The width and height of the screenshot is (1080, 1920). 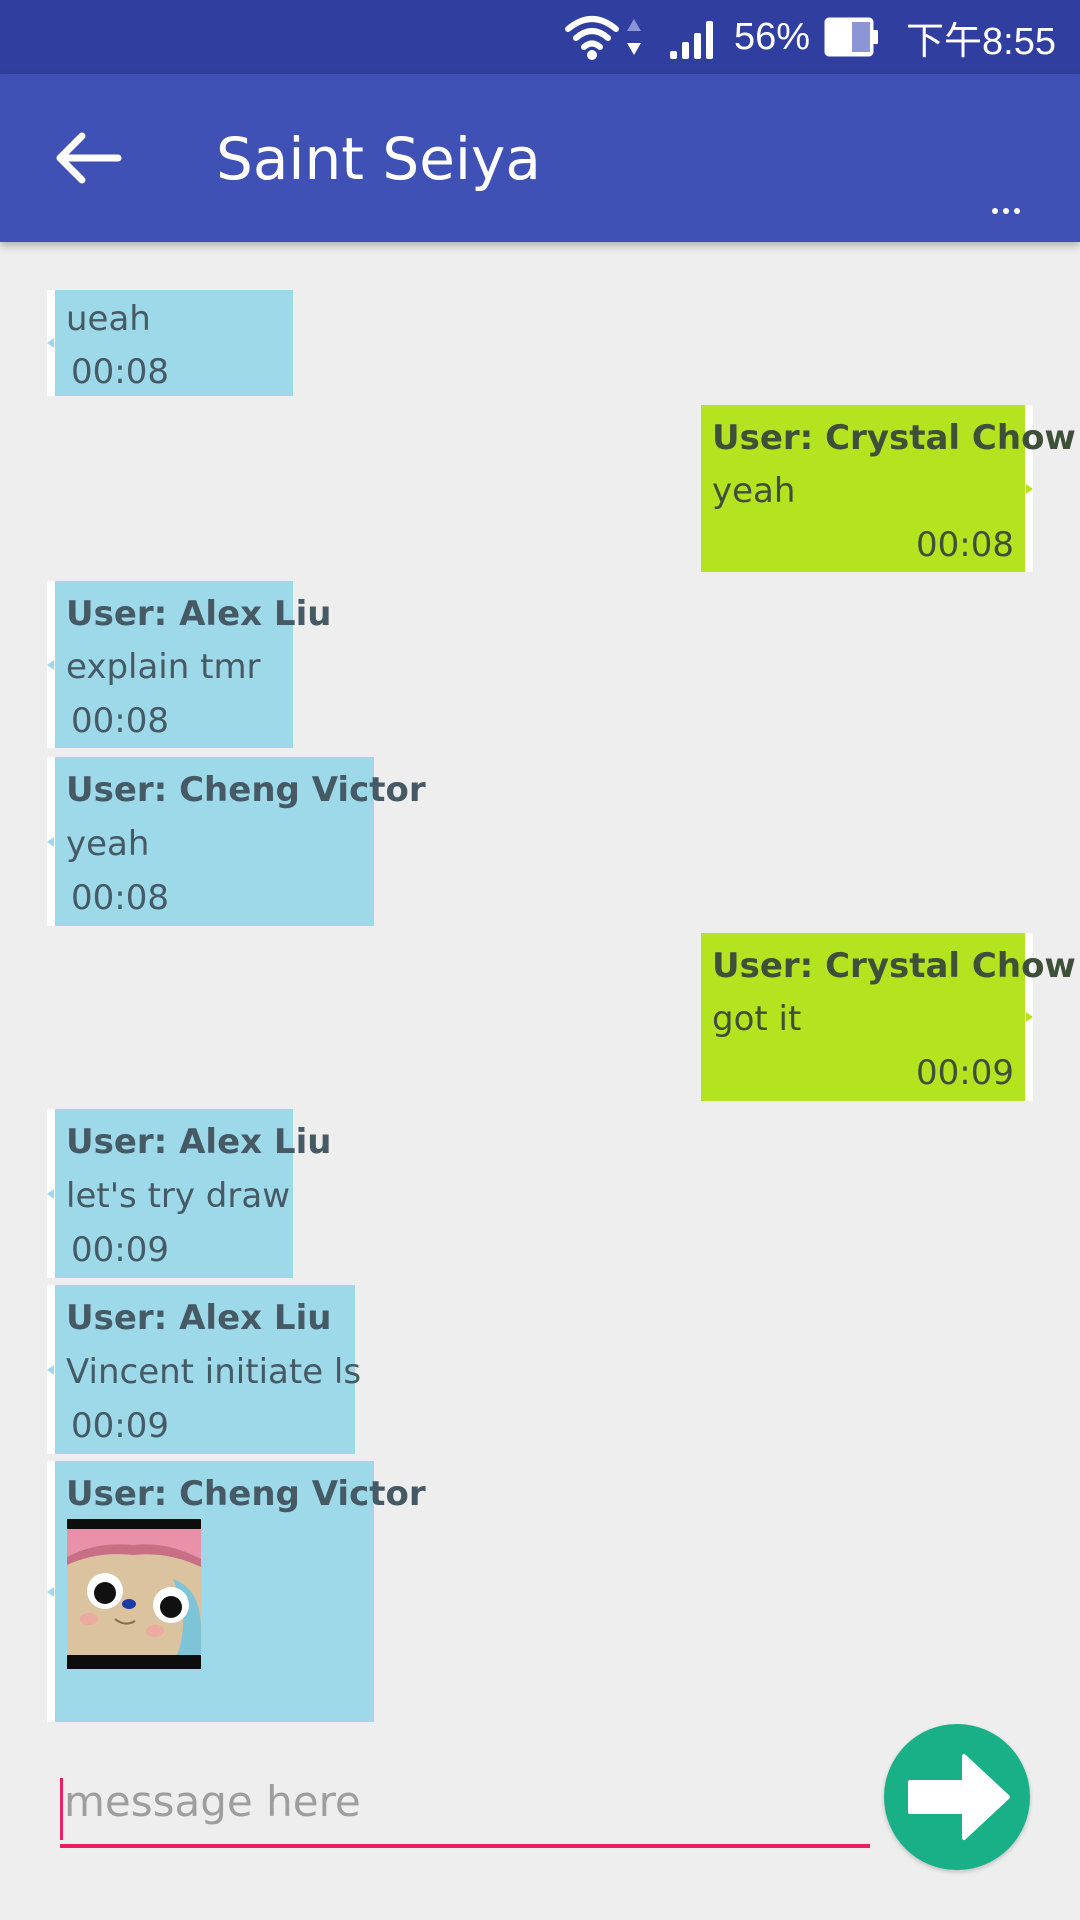 I want to click on chopper-image, so click(x=134, y=1594).